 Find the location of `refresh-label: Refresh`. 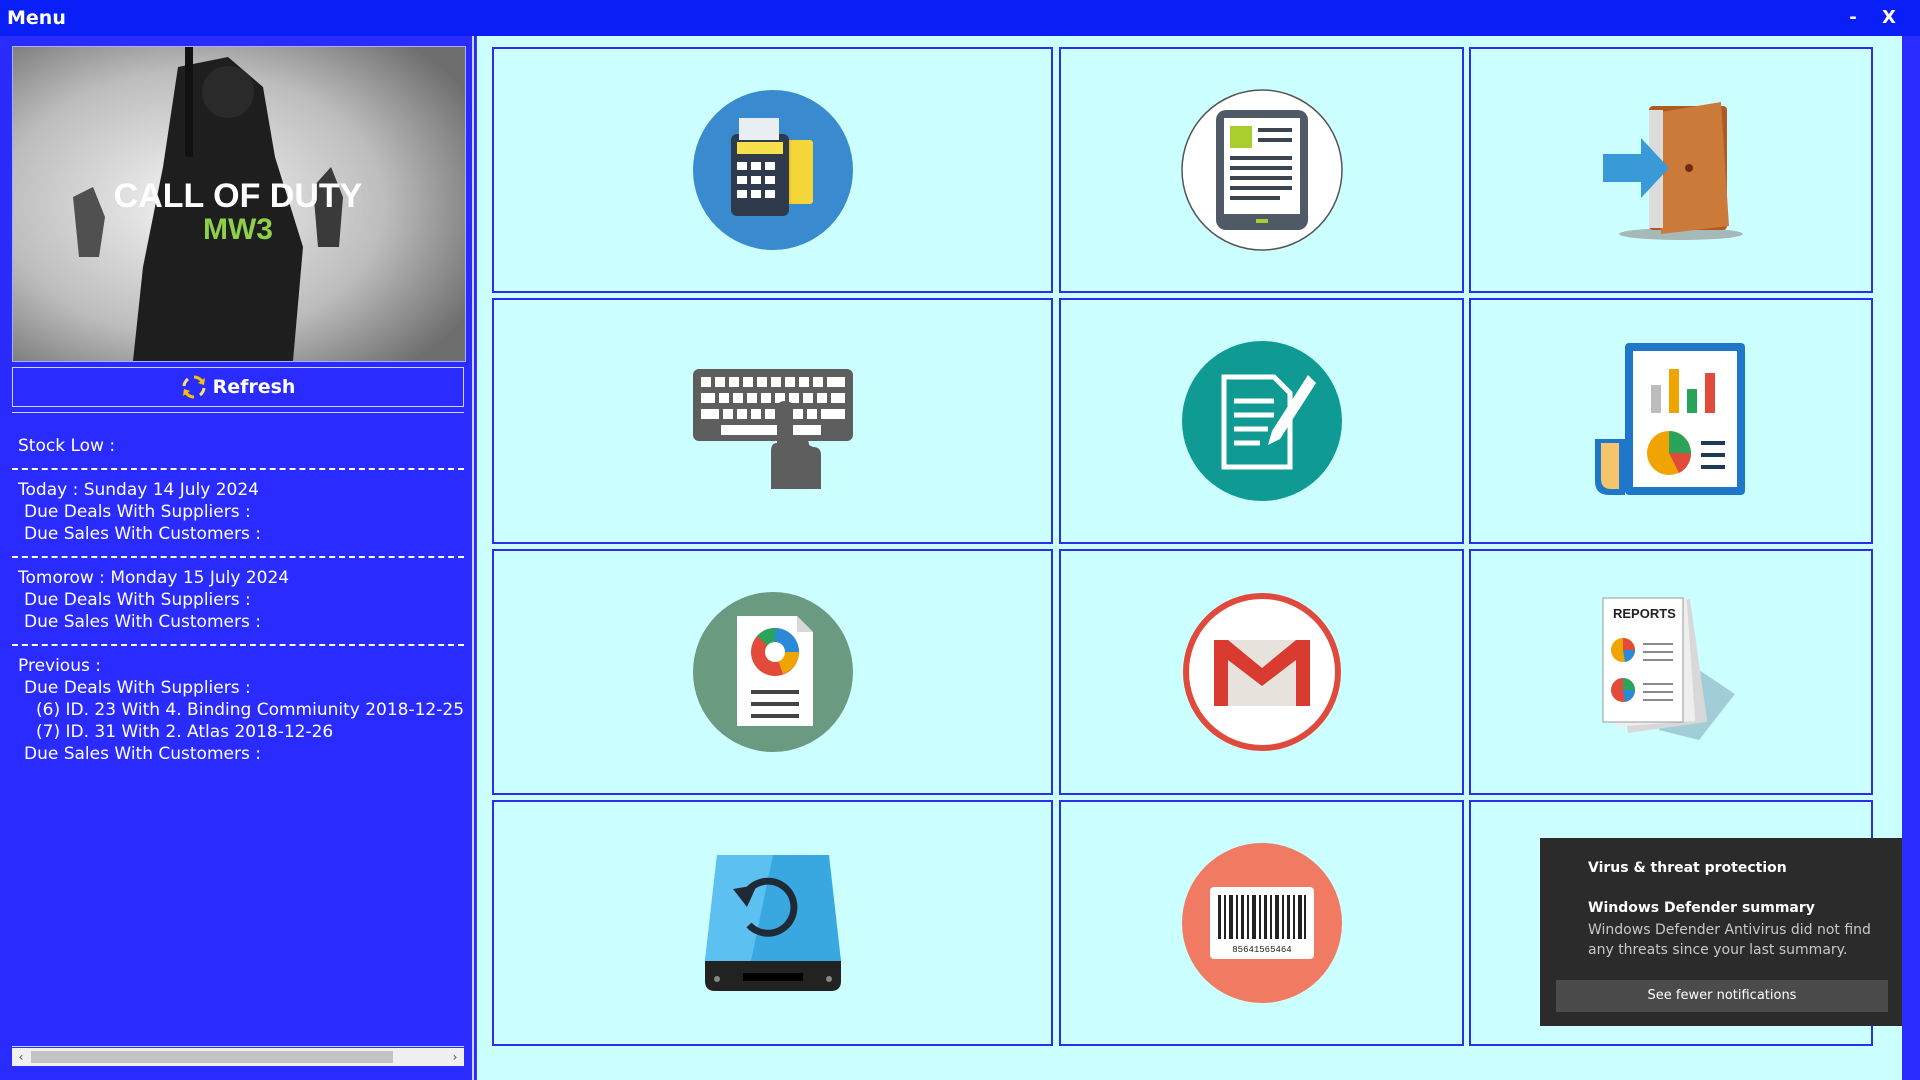

refresh-label: Refresh is located at coordinates (254, 387).